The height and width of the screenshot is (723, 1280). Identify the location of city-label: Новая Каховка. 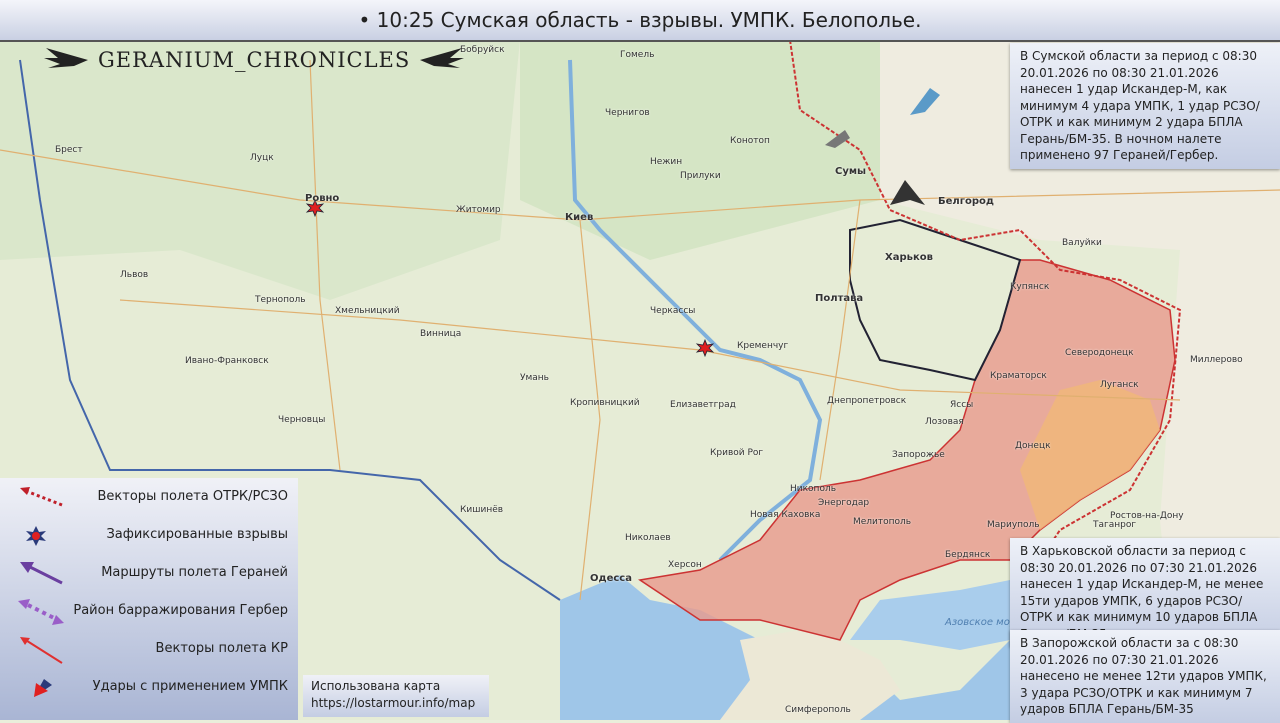
(785, 515).